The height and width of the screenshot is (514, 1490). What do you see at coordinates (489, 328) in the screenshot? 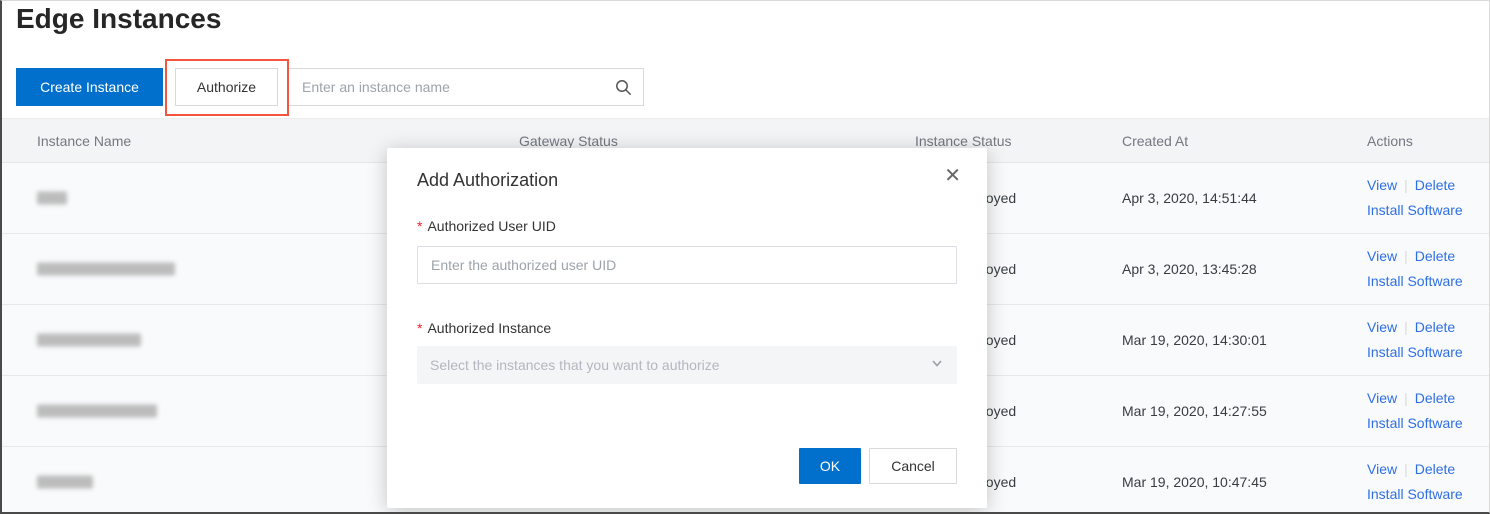
I see `field-label-text: Authorized Instance` at bounding box center [489, 328].